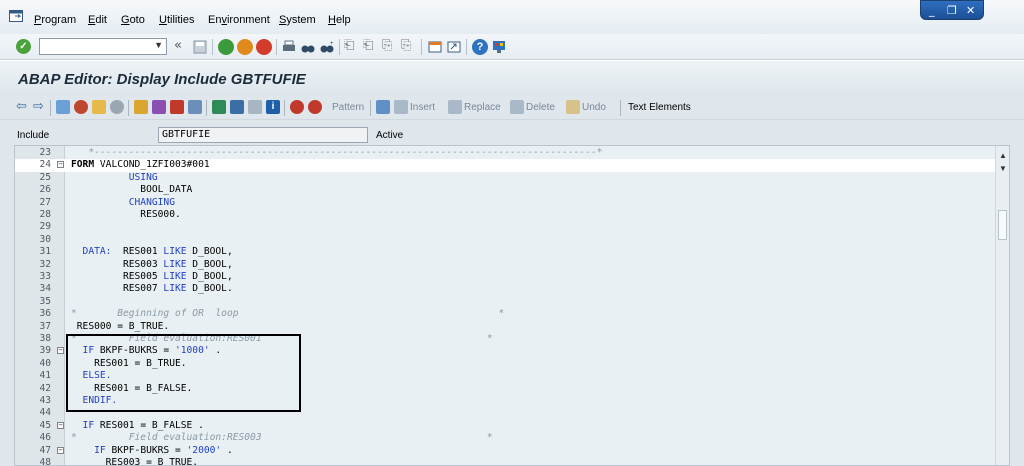 The image size is (1024, 466). Describe the element at coordinates (23, 46) in the screenshot. I see `enter-check-icon: ✓` at that location.